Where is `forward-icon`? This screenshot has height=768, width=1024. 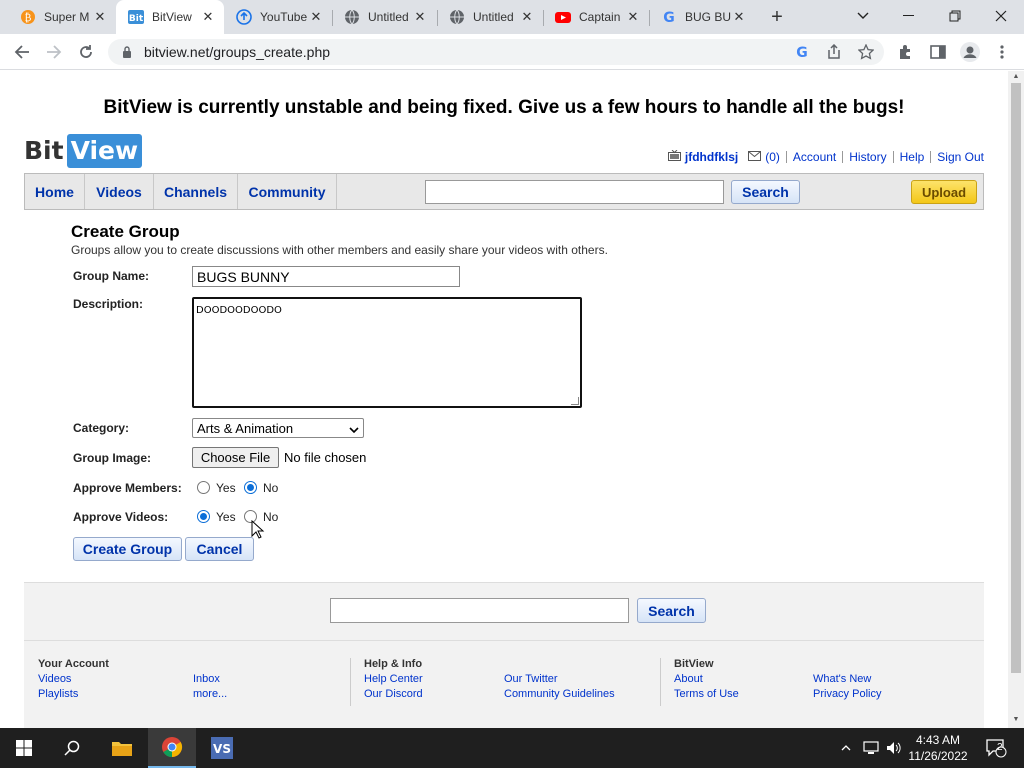 forward-icon is located at coordinates (54, 52).